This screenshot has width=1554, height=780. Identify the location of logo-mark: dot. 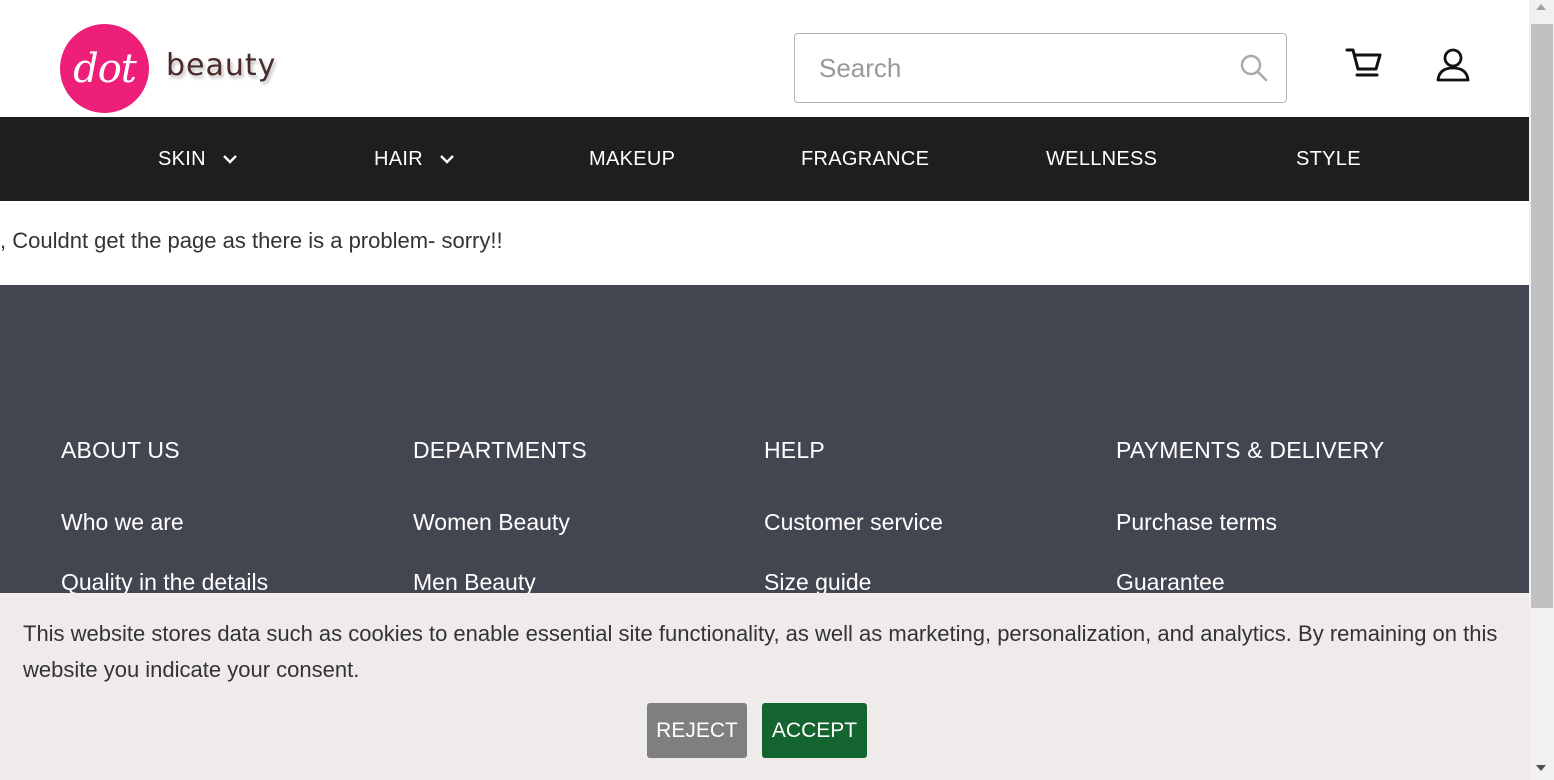
(104, 68).